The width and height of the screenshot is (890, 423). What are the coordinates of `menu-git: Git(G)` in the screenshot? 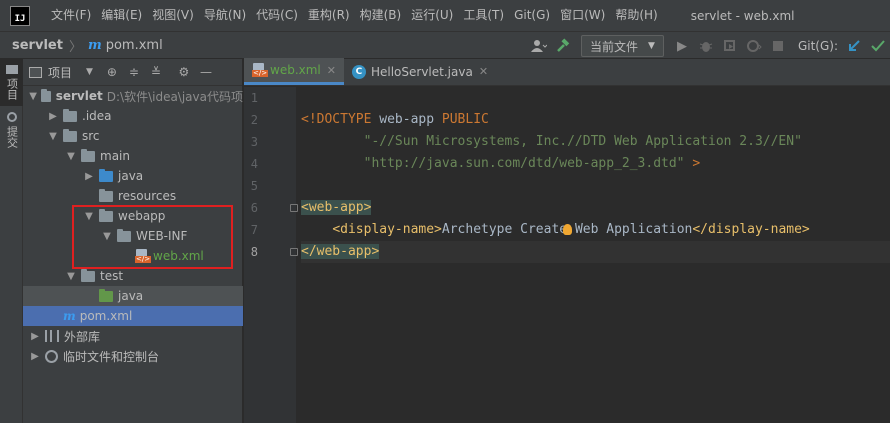 It's located at (532, 15).